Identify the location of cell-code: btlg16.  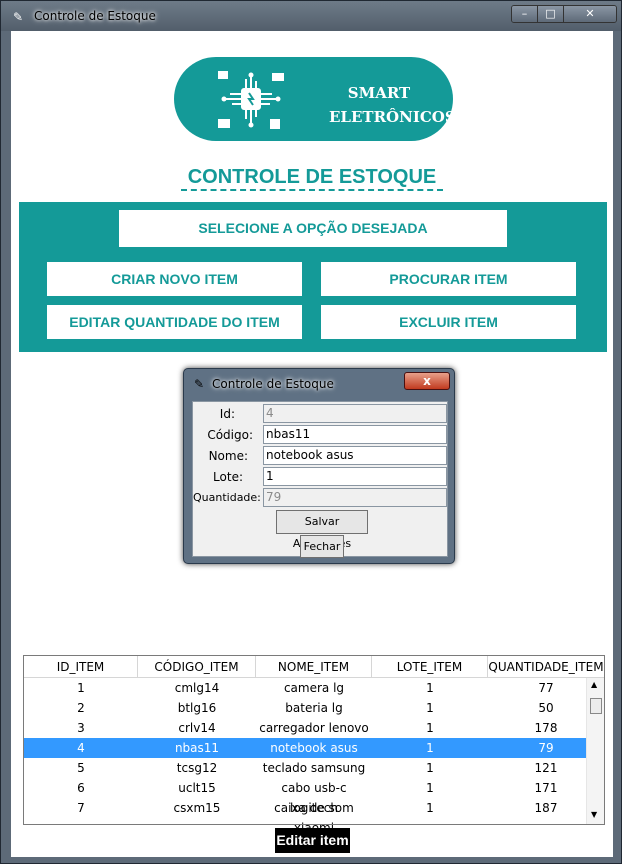
(197, 708).